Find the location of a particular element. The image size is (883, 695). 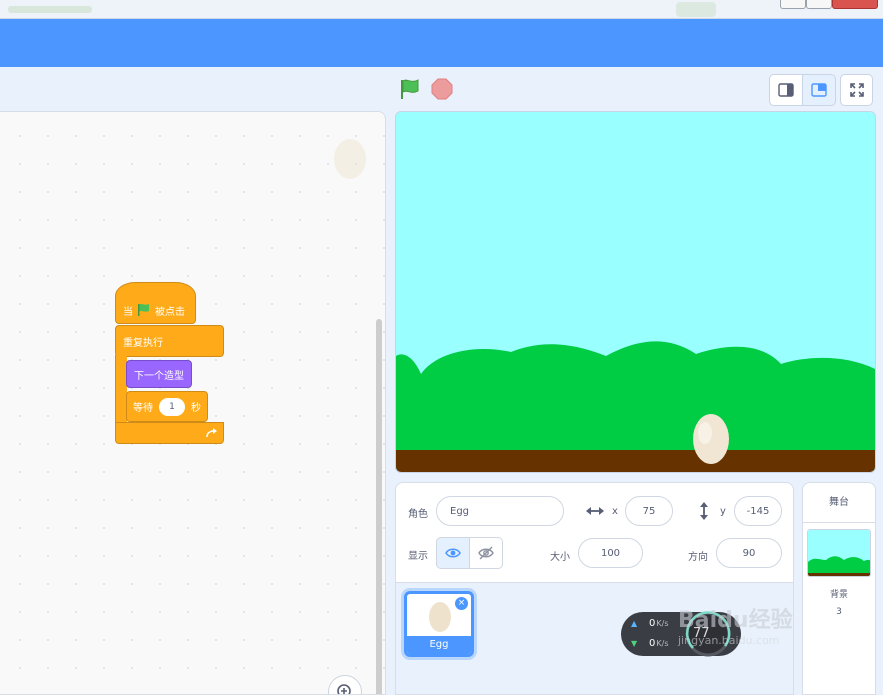

sprite-name-input: Egg is located at coordinates (500, 511).